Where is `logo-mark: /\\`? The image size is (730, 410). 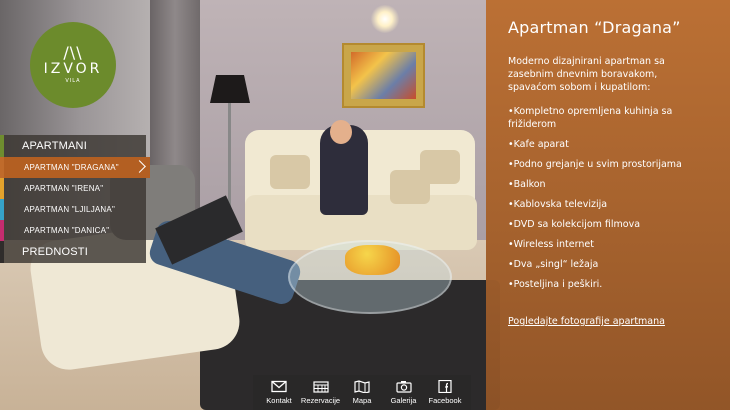 logo-mark: /\\ is located at coordinates (73, 52).